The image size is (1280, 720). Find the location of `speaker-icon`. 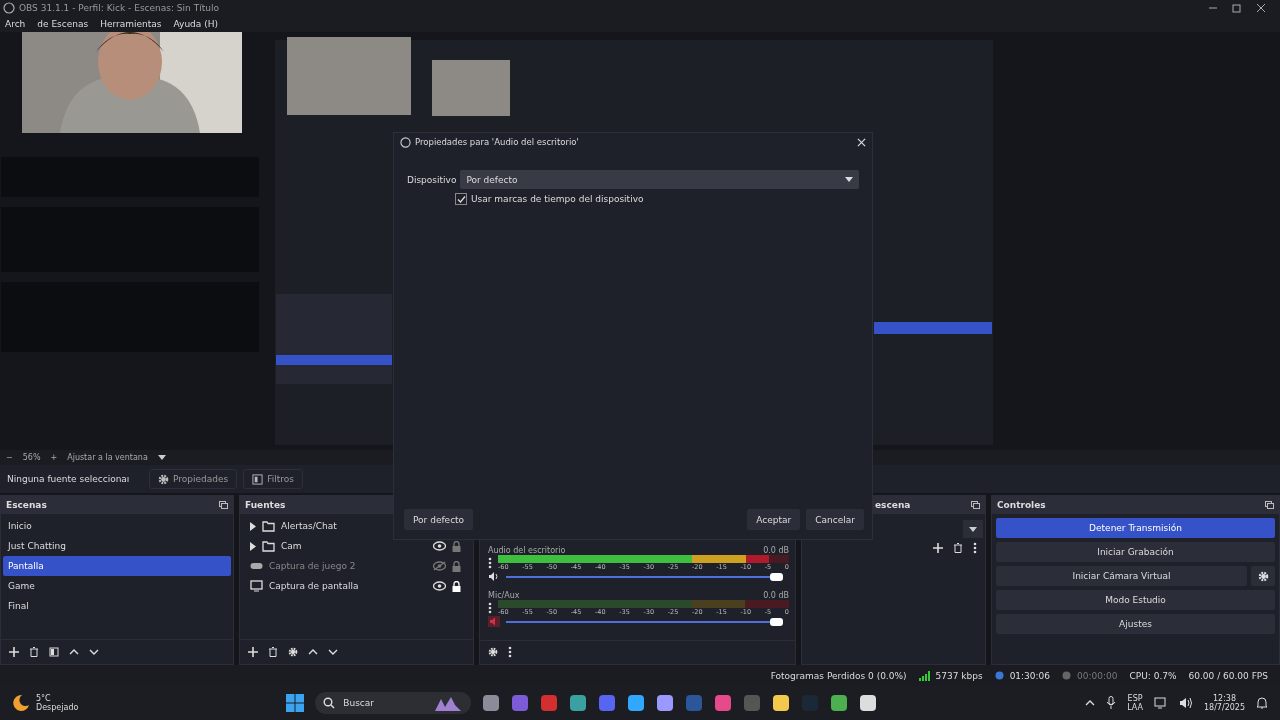

speaker-icon is located at coordinates (494, 577).